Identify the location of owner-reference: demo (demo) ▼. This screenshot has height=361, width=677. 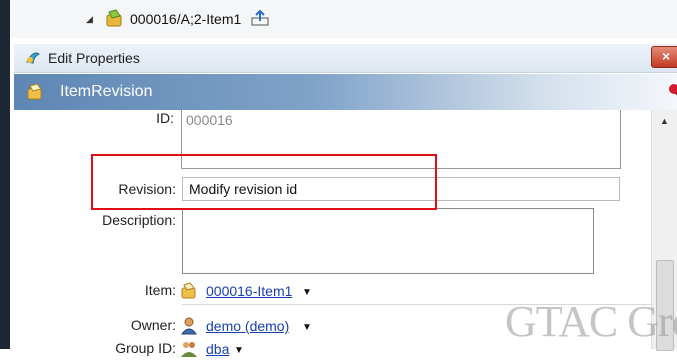
(270, 327).